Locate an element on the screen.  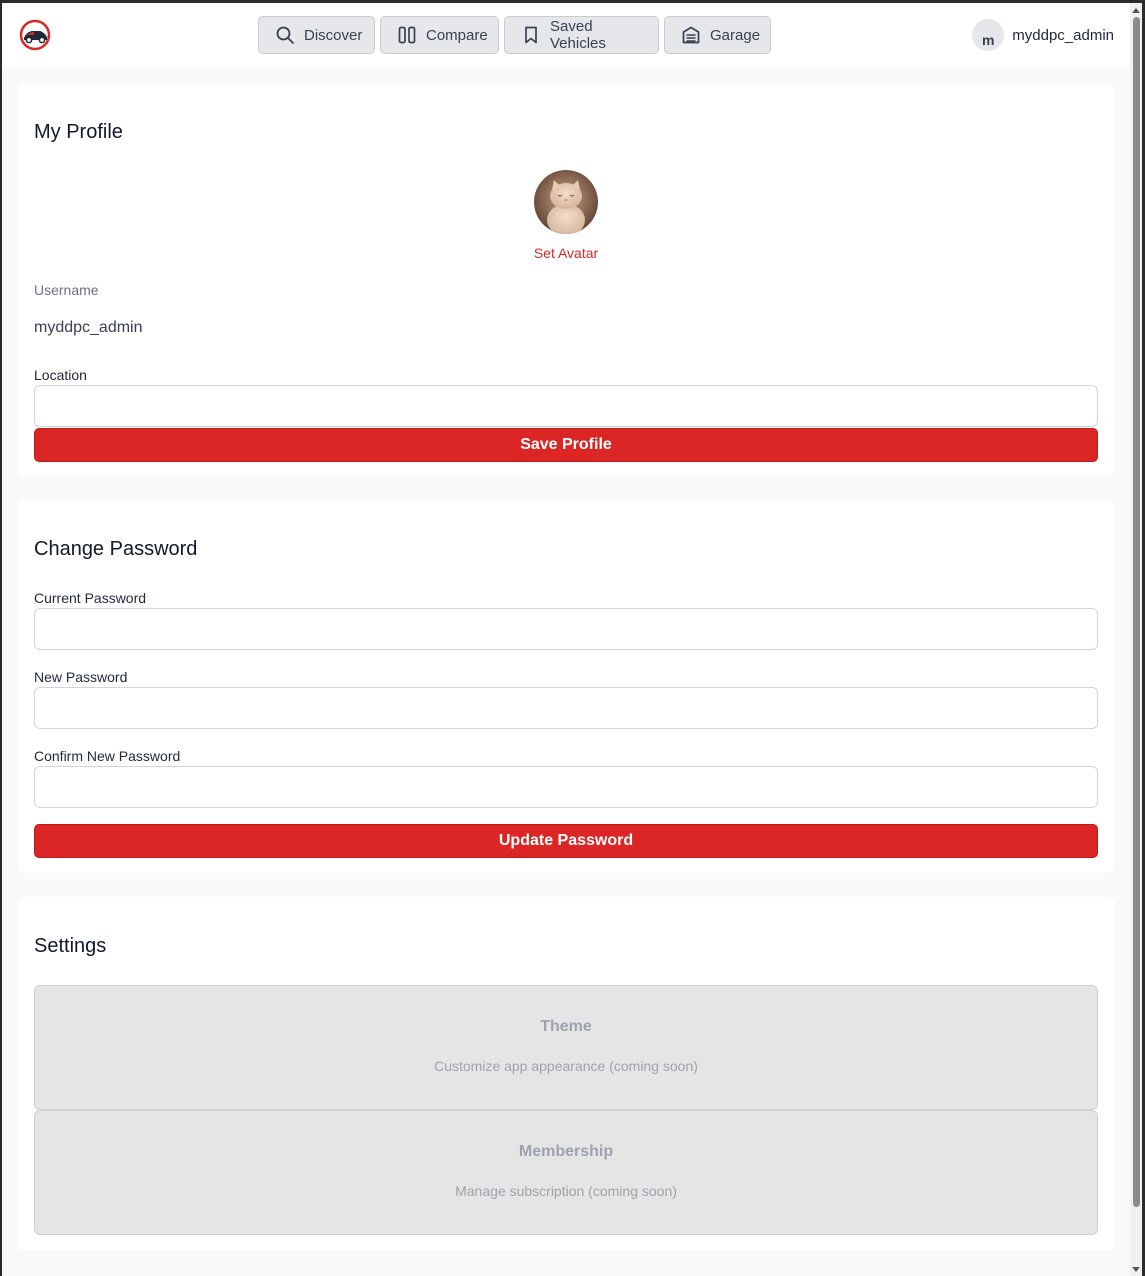
location-input is located at coordinates (566, 406).